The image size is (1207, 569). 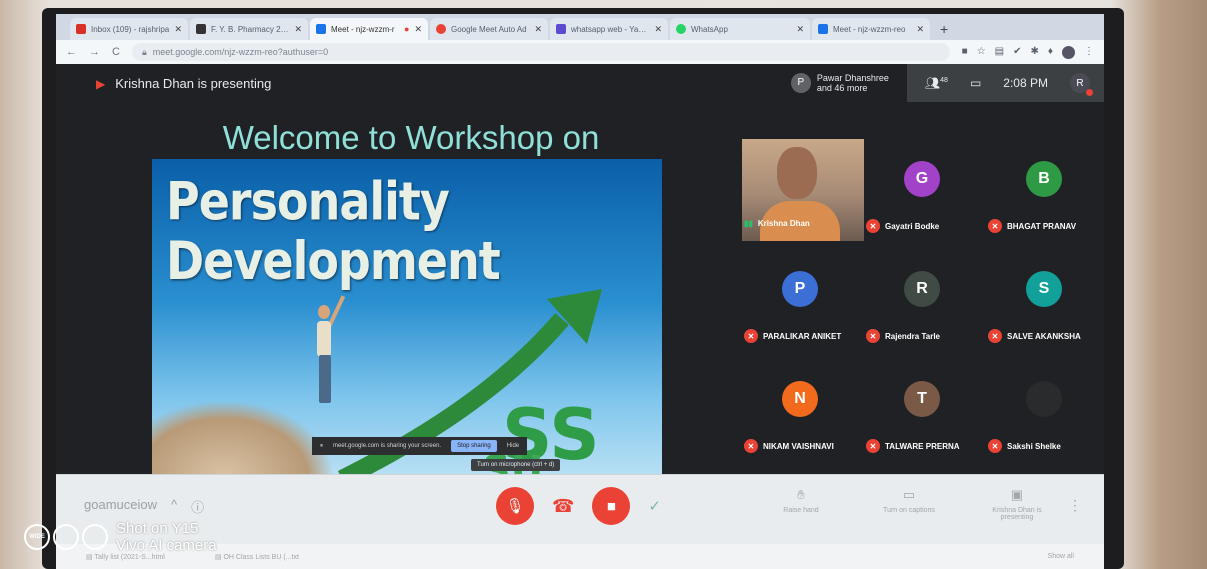 I want to click on show-all-button: Show all, so click(x=1061, y=556).